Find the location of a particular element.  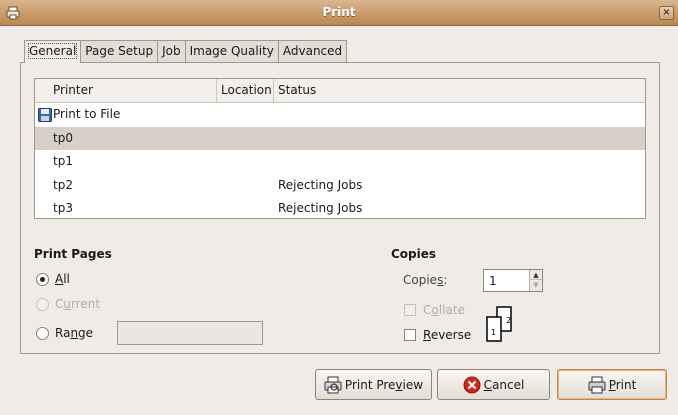

copies-spinbutton: 1 ▲ ▼ is located at coordinates (513, 280).